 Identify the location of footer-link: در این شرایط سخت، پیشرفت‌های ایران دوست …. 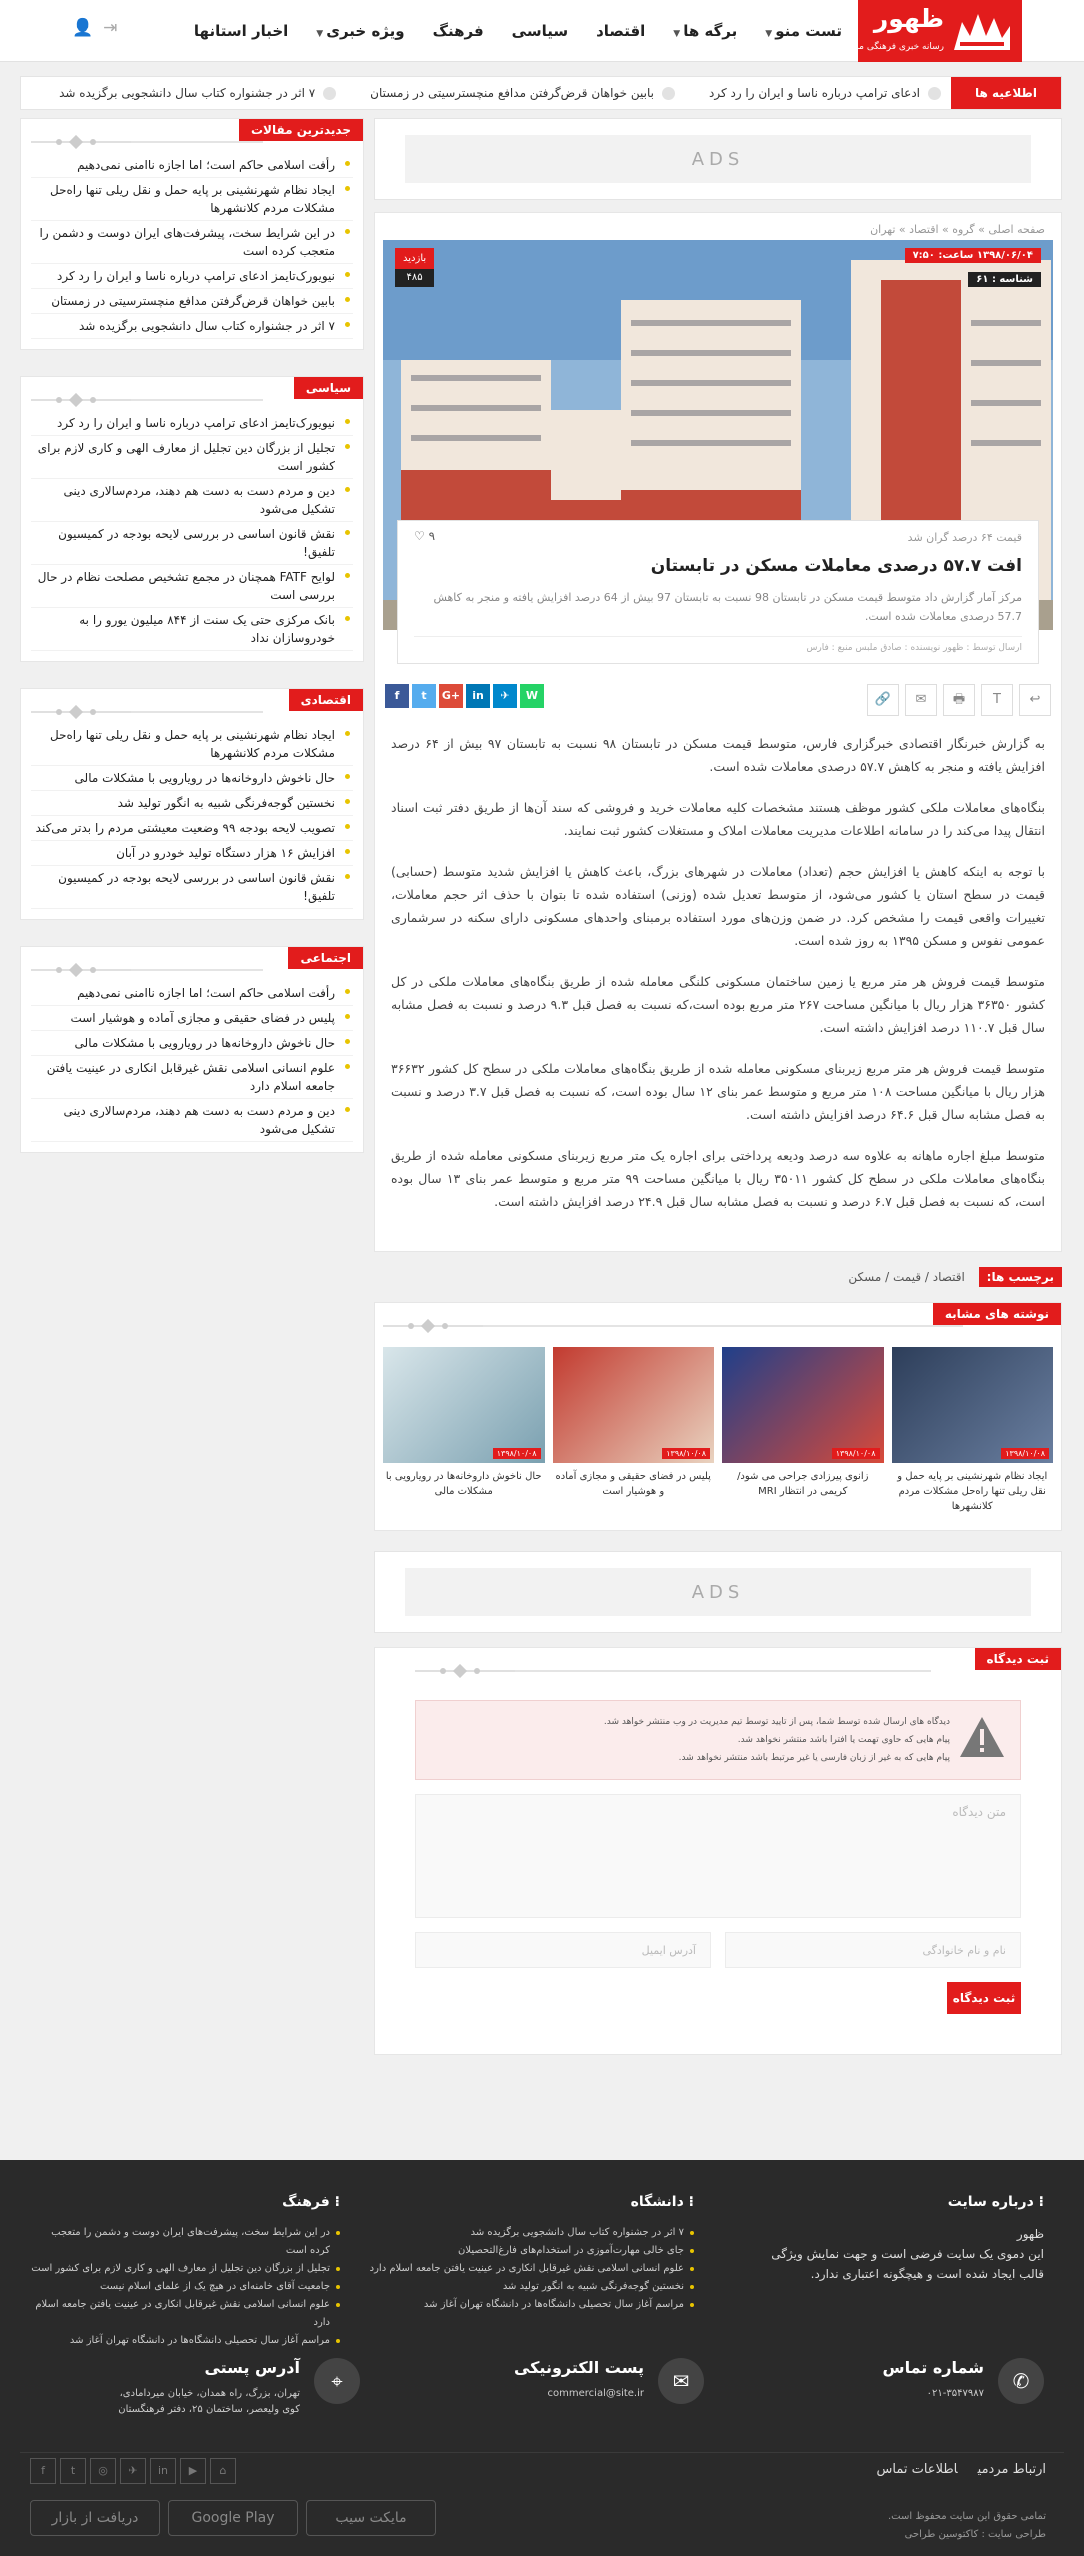
(185, 2242).